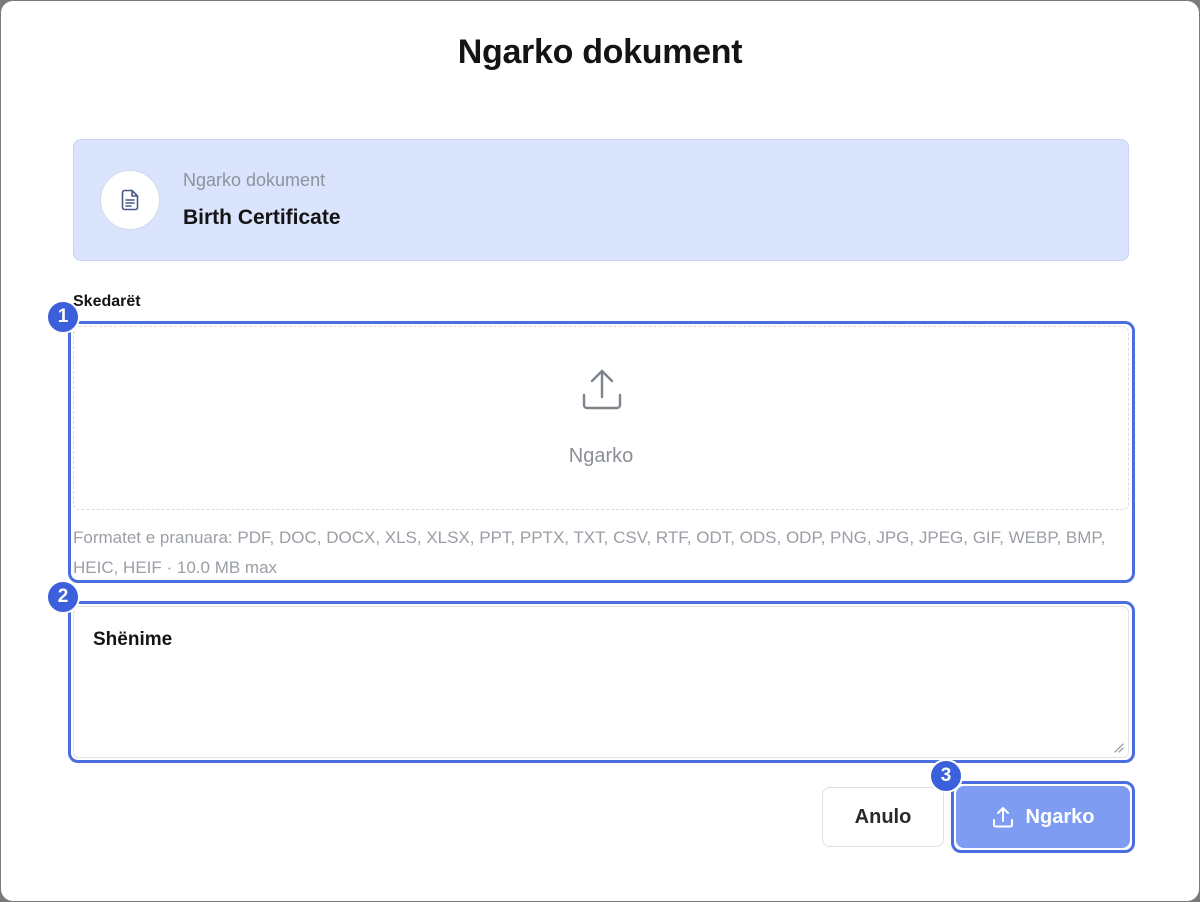  I want to click on cancel-button: Anulo, so click(883, 817).